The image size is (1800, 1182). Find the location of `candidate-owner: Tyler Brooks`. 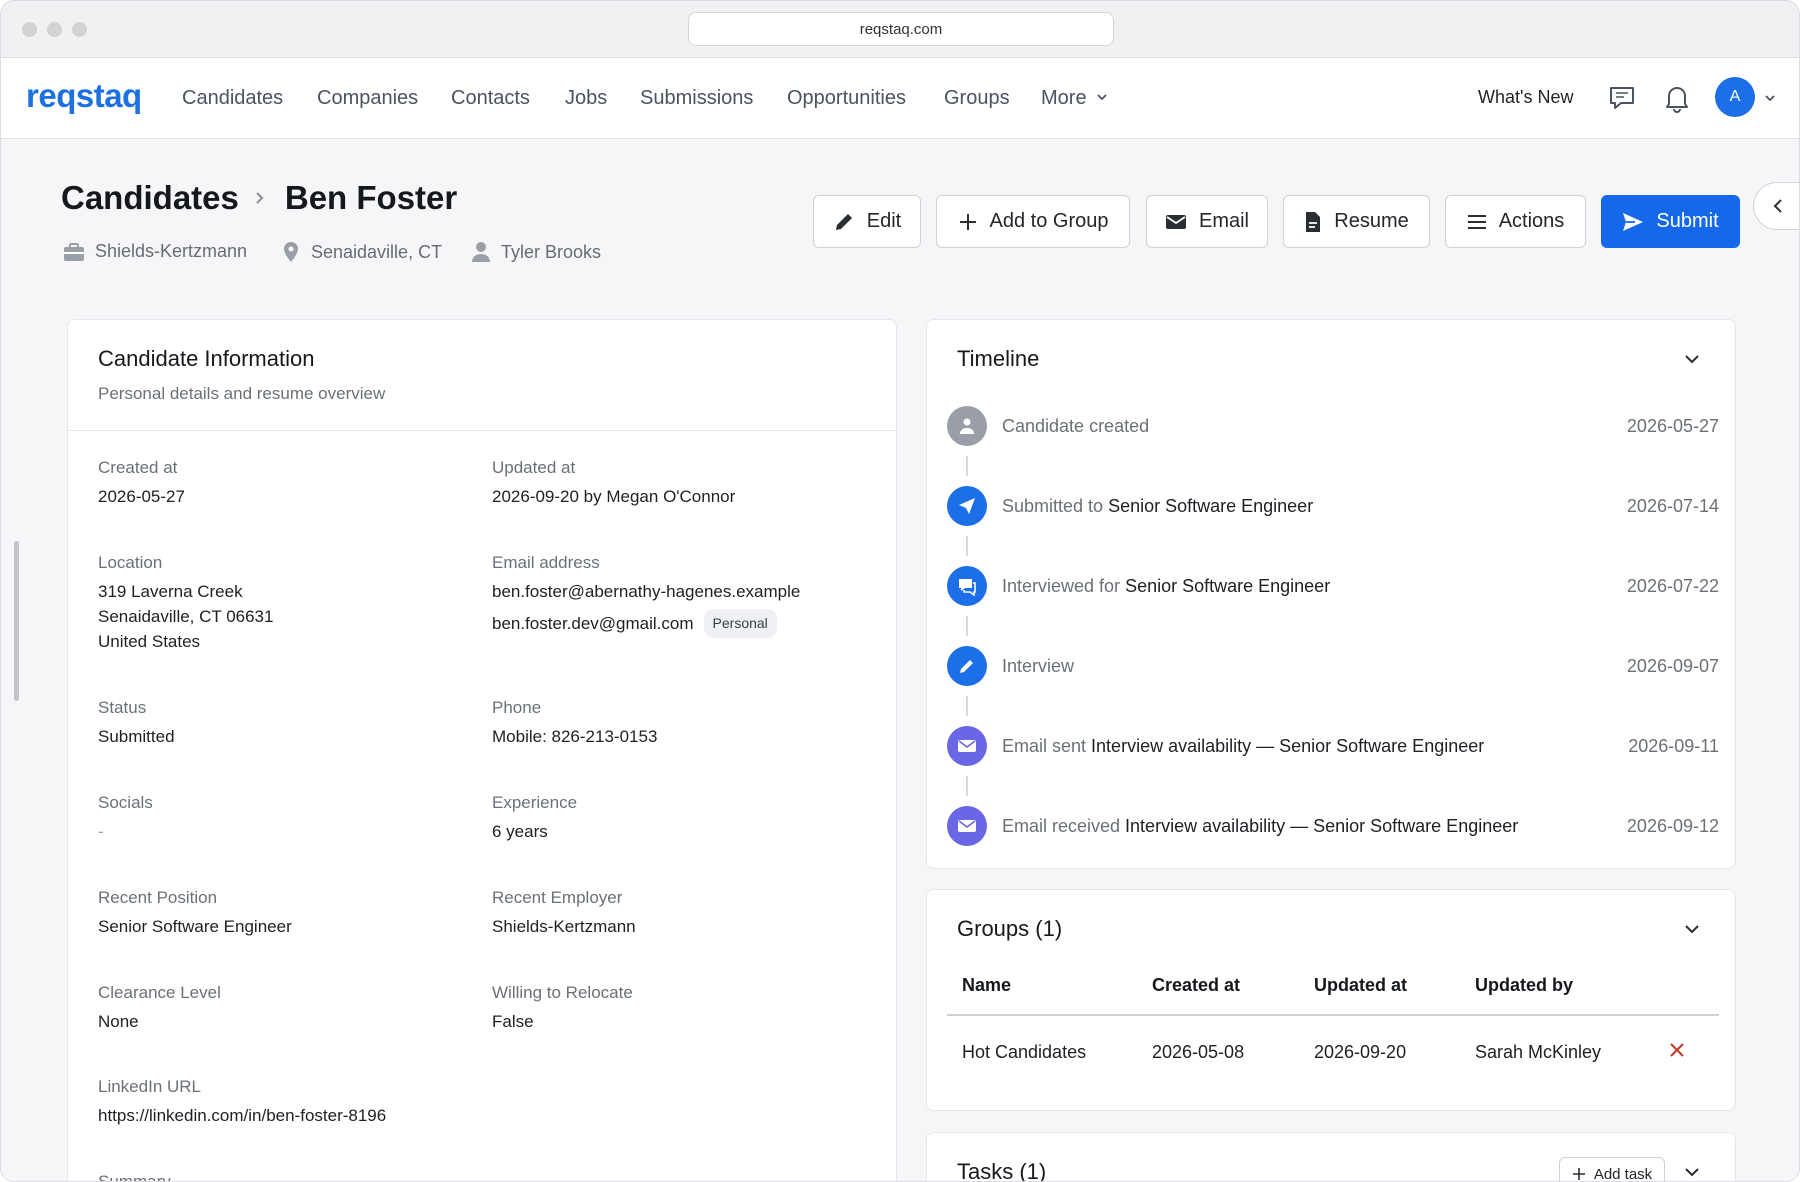

candidate-owner: Tyler Brooks is located at coordinates (551, 252).